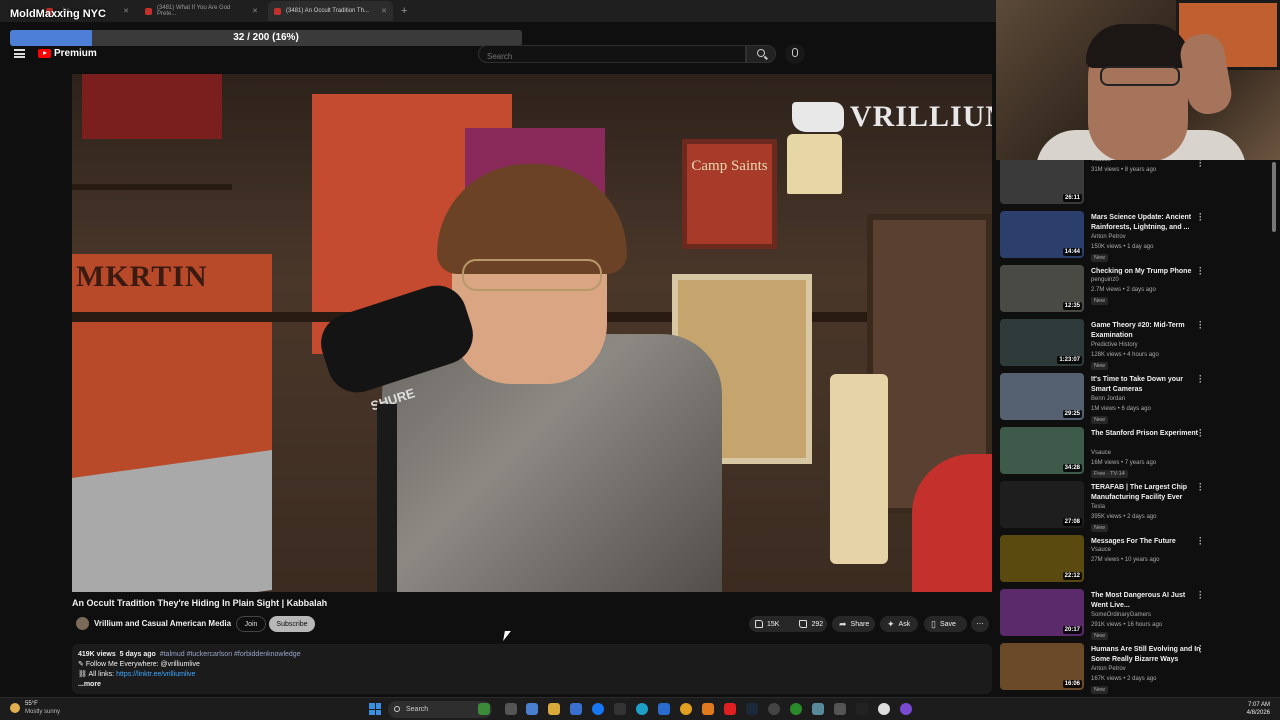  I want to click on video-thumbnail: 27:08, so click(1042, 504).